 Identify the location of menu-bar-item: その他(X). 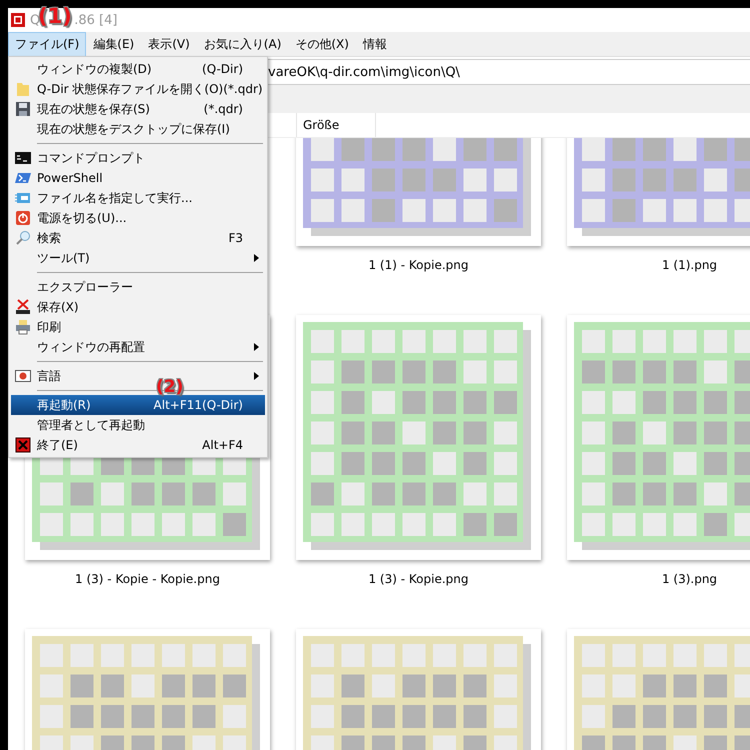
(322, 44).